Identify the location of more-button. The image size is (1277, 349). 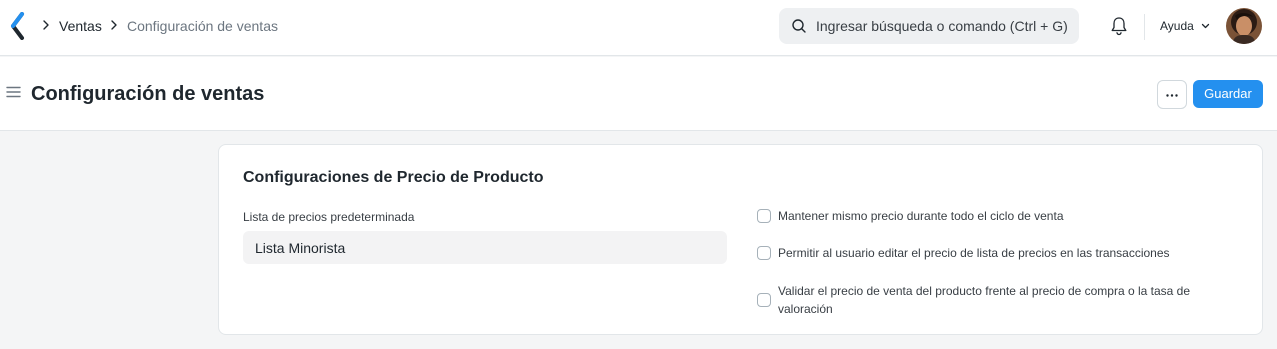
(1172, 94).